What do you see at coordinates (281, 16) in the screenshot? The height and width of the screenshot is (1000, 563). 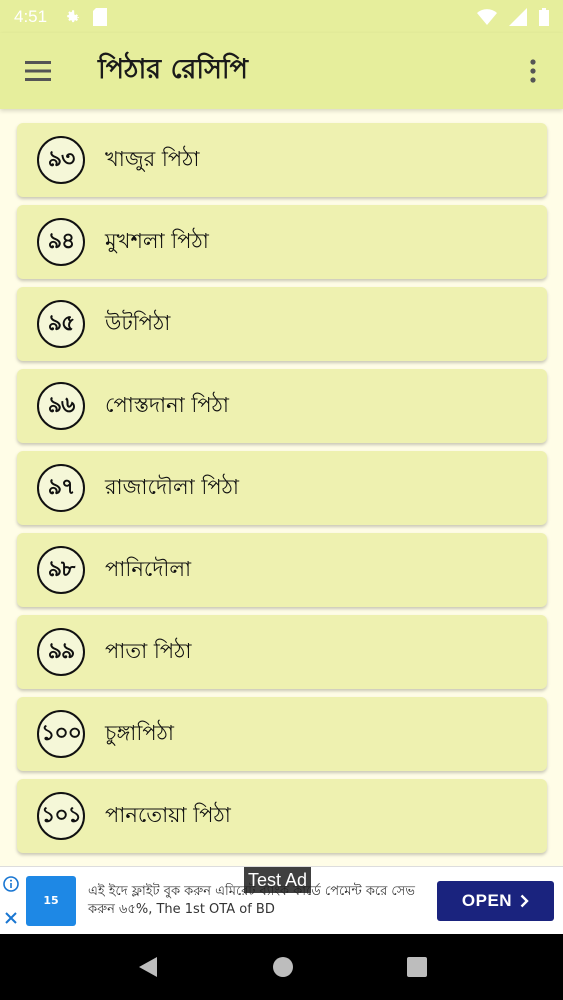 I see `status-bar: 4:51` at bounding box center [281, 16].